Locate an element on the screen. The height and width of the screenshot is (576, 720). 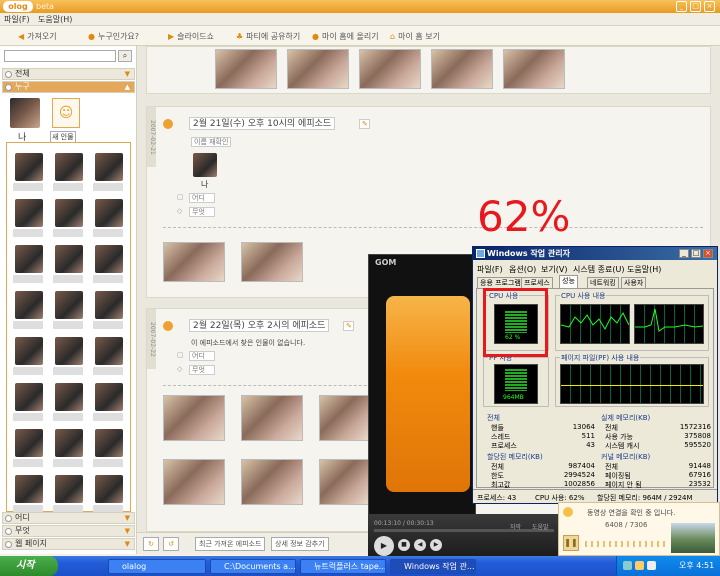
tm-menu-shutdown: 시스템 종료(U) is located at coordinates (598, 269).